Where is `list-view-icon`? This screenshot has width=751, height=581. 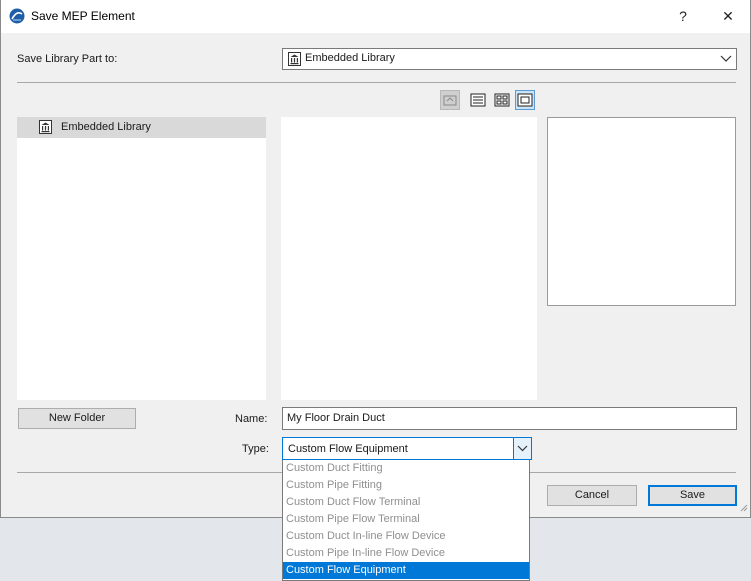 list-view-icon is located at coordinates (478, 103).